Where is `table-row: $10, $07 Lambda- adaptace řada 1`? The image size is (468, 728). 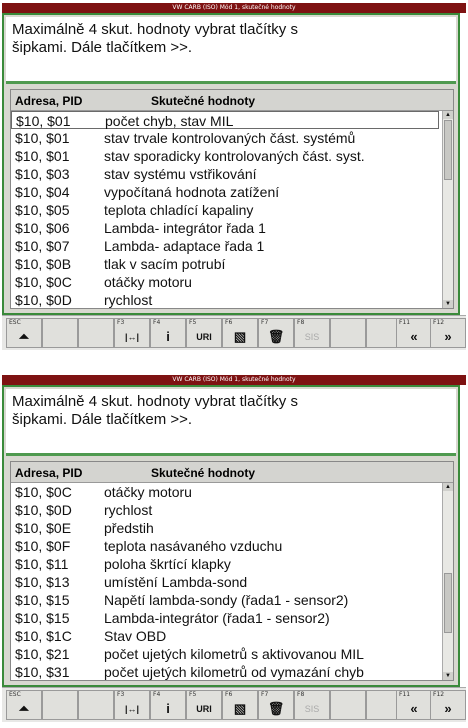
table-row: $10, $07 Lambda- adaptace řada 1 is located at coordinates (225, 246).